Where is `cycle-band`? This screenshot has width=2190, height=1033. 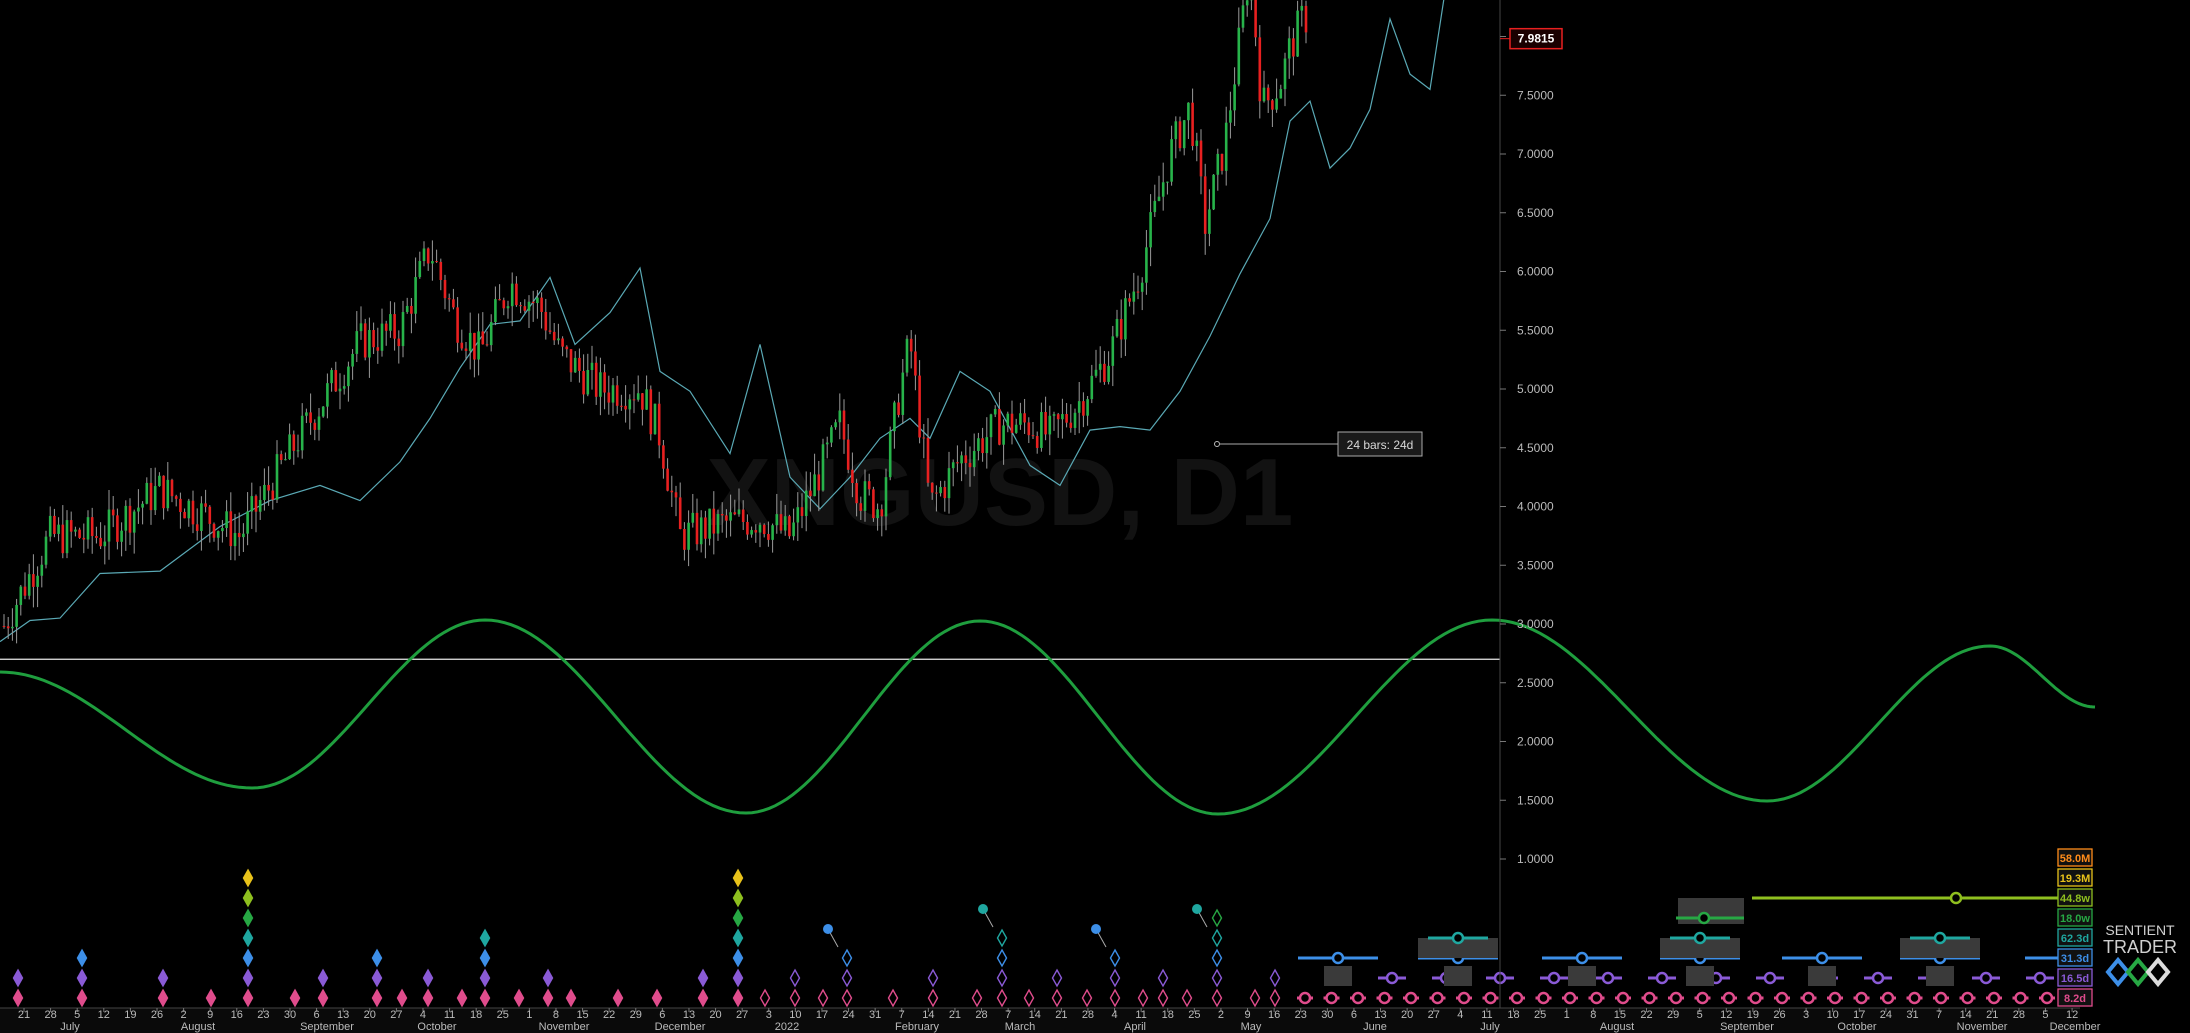 cycle-band is located at coordinates (1582, 976).